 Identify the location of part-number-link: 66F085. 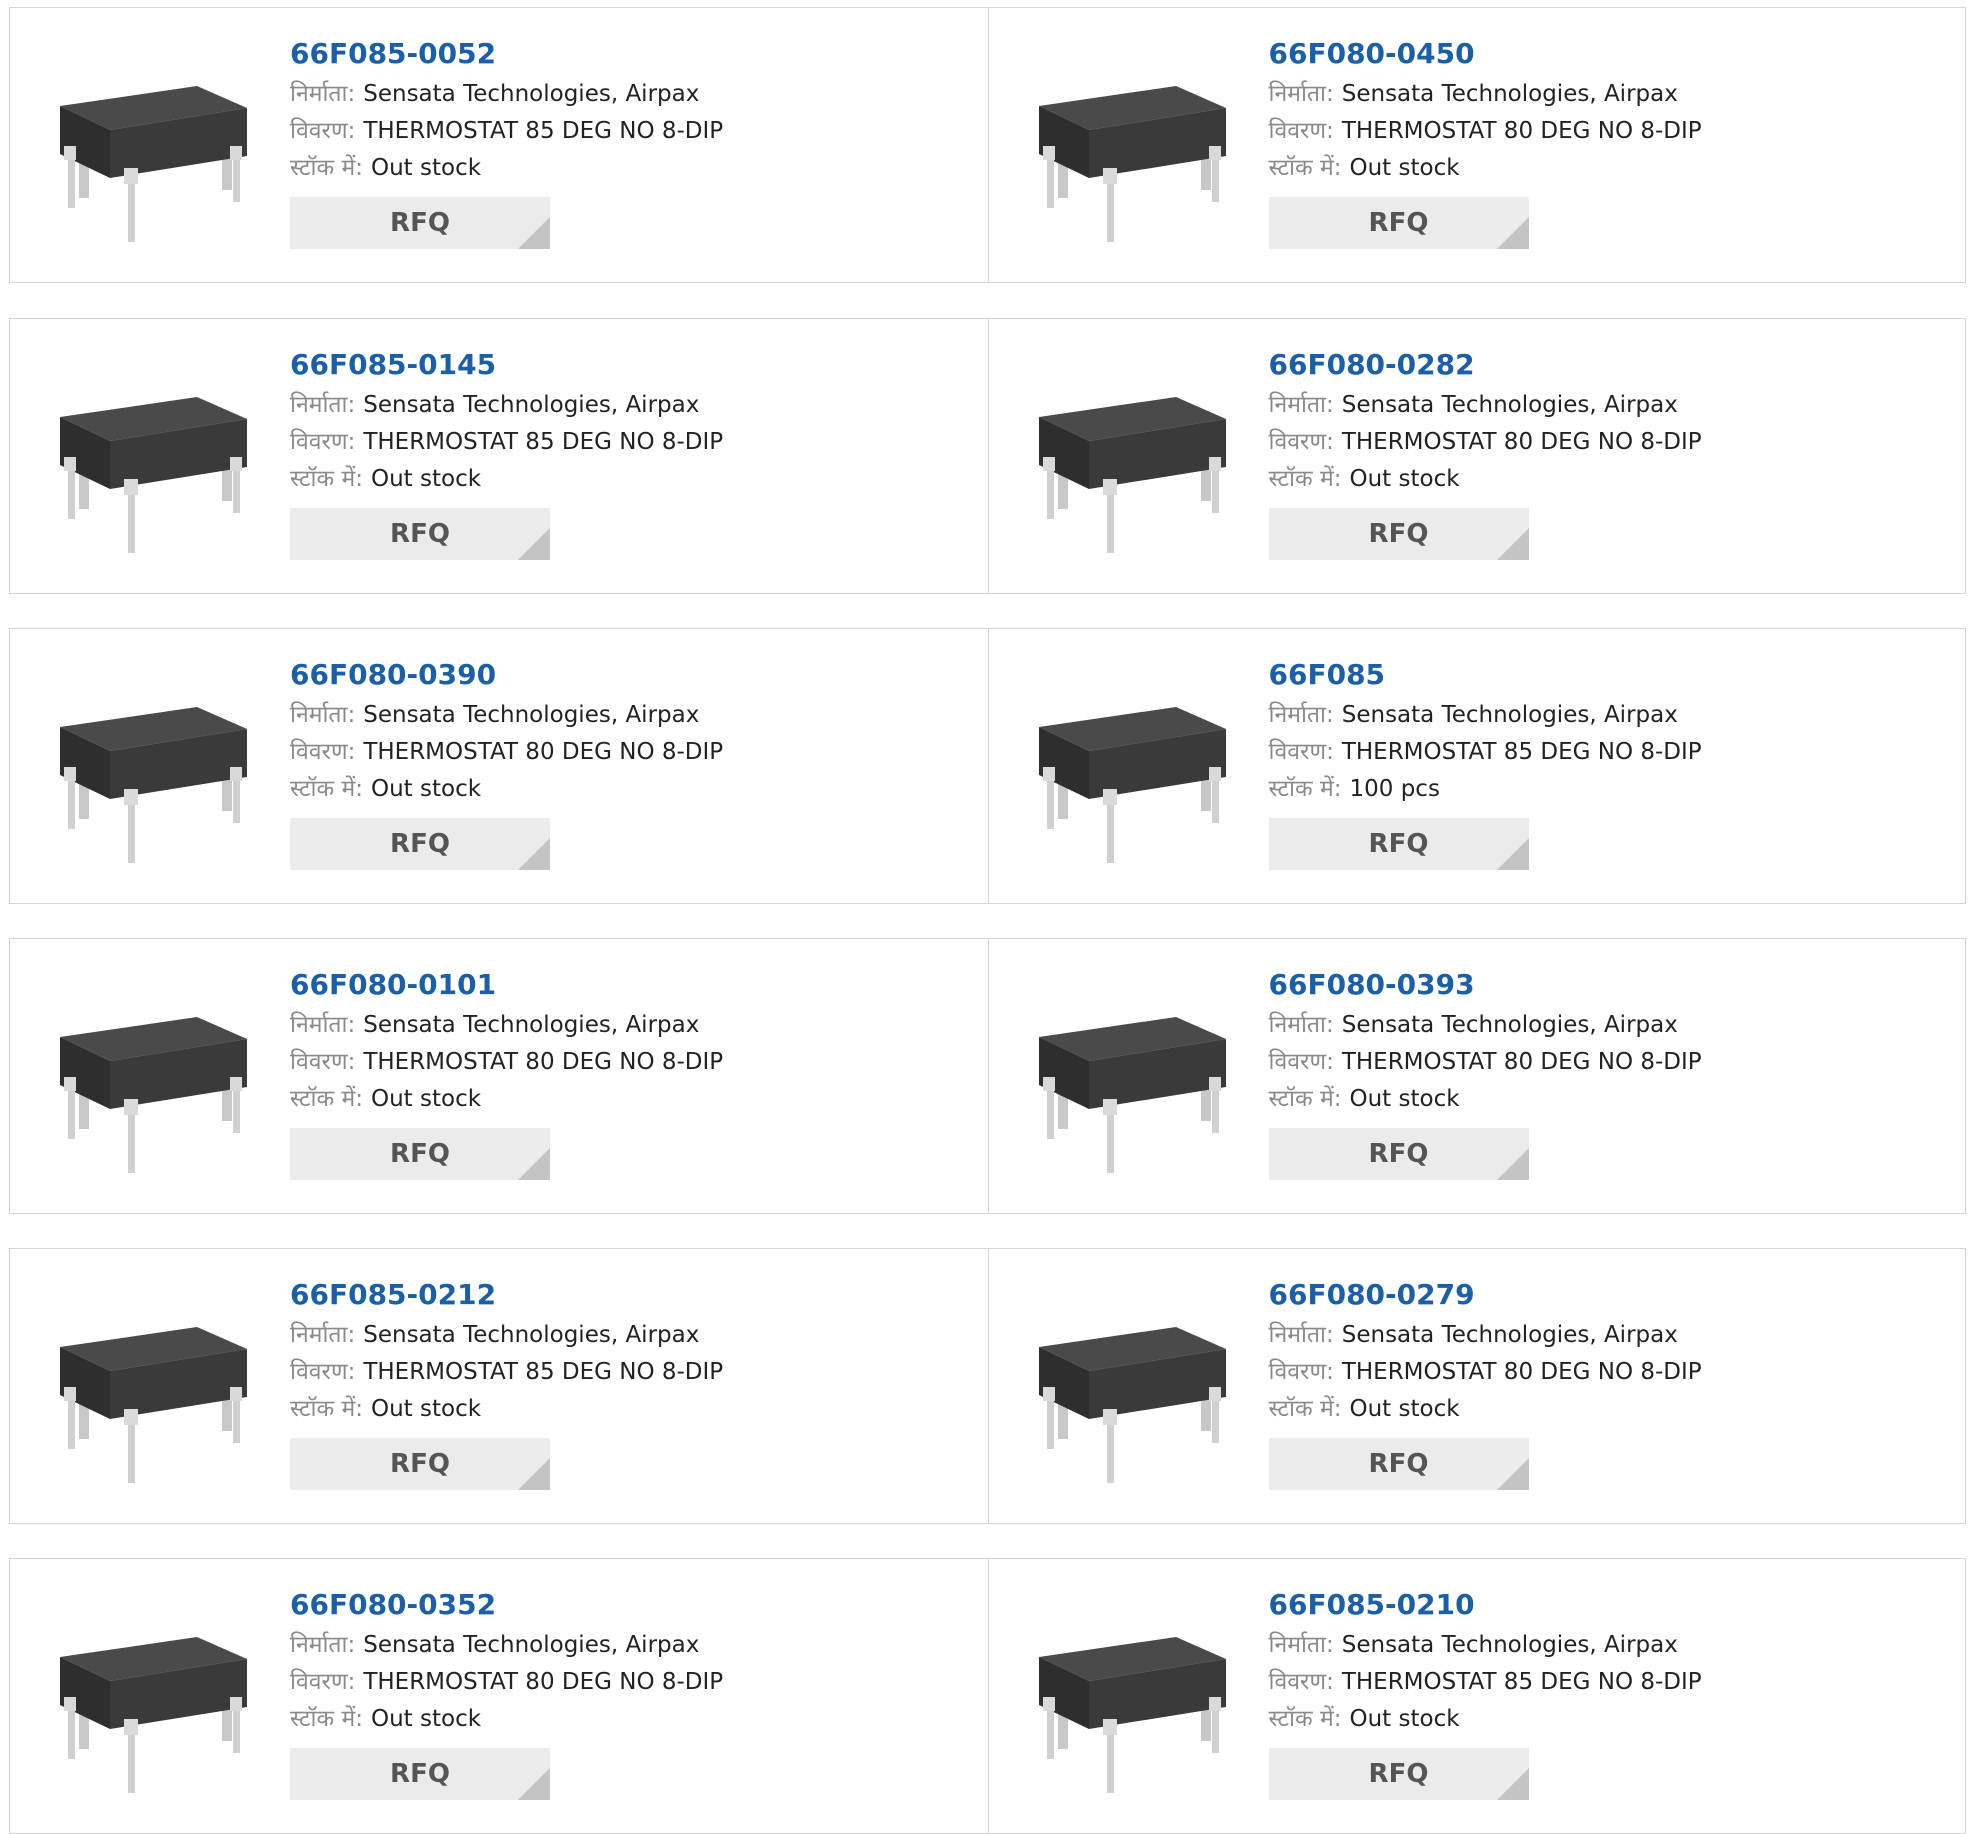
(1485, 677).